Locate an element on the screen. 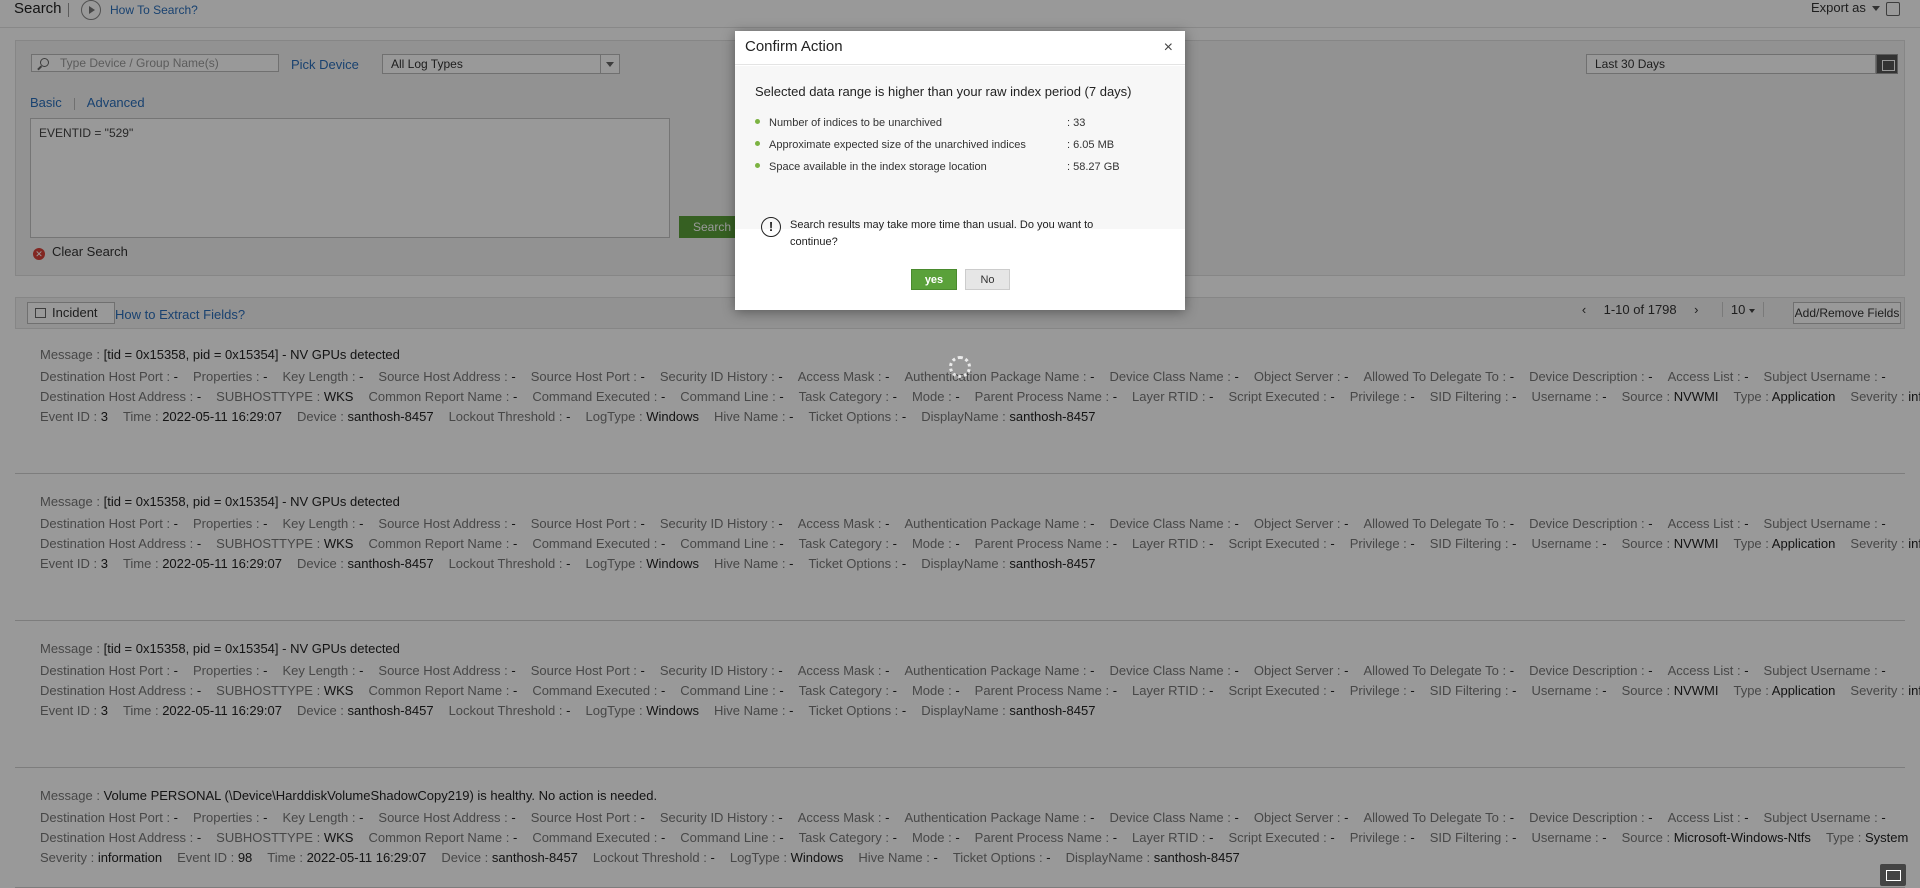 The width and height of the screenshot is (1920, 888). chat-icon is located at coordinates (1893, 875).